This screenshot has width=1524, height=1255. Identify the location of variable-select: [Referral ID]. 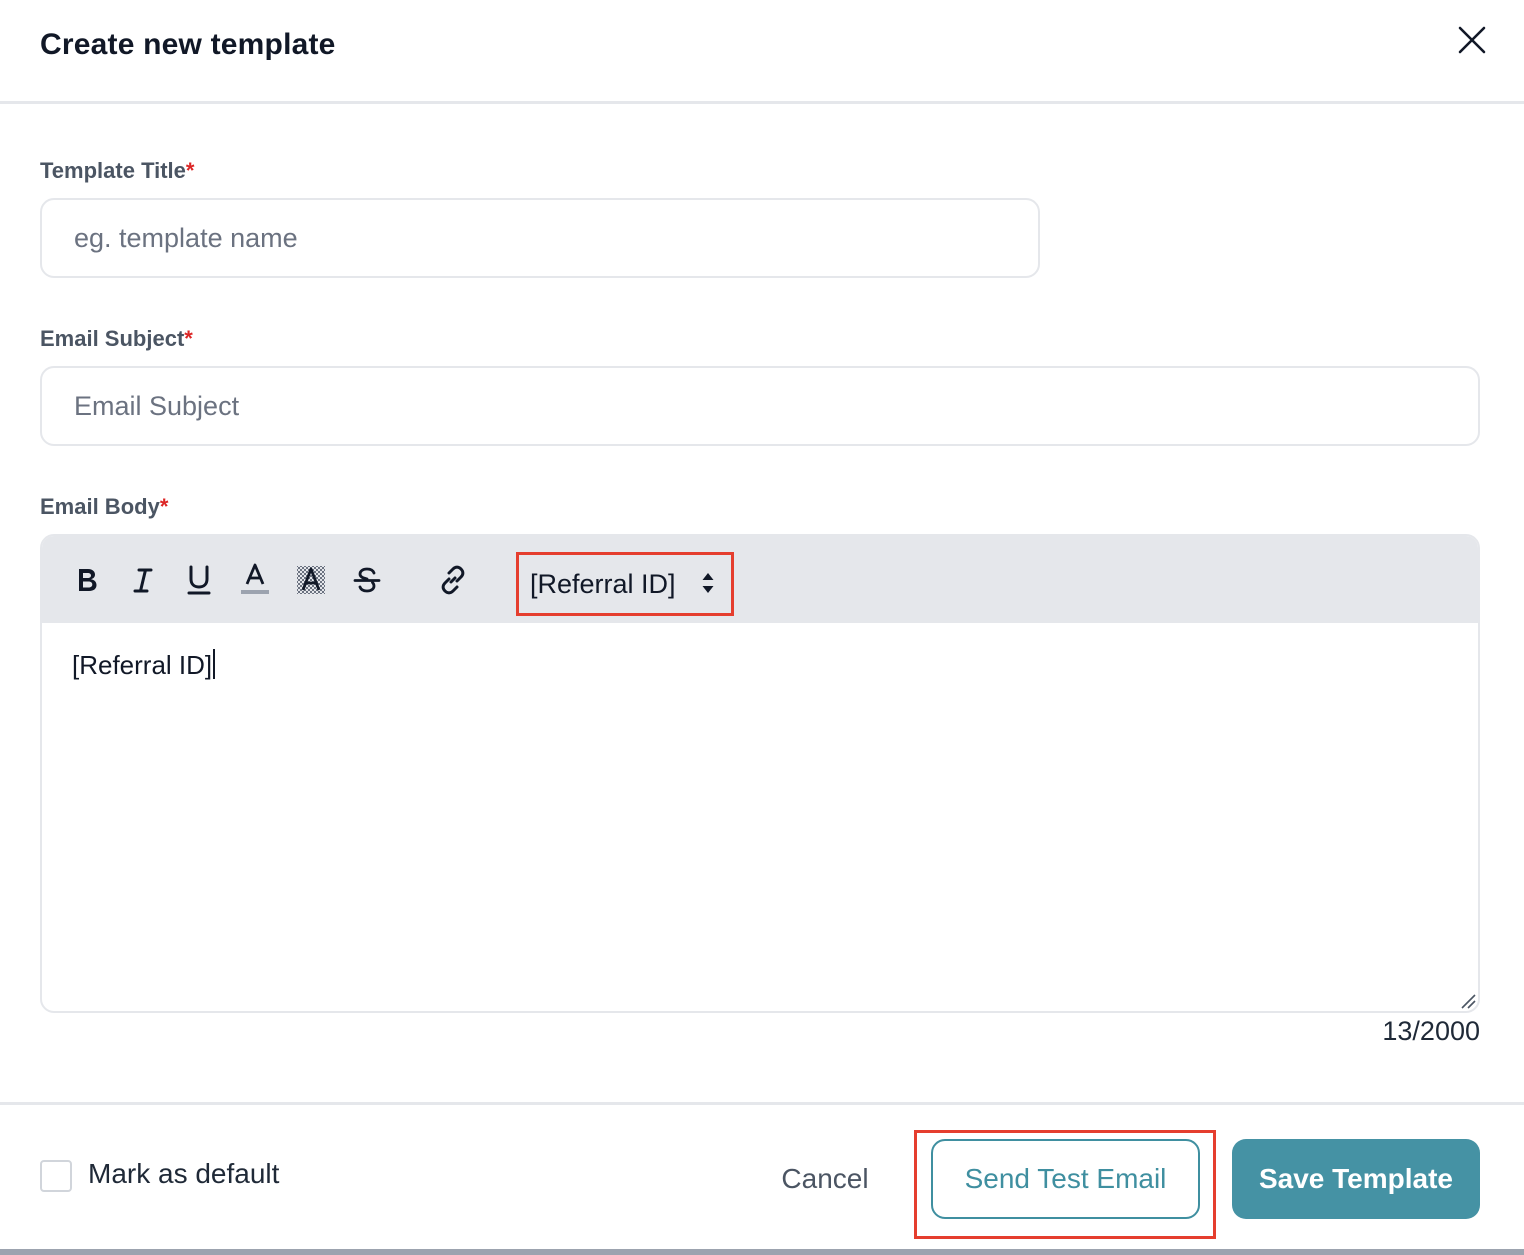
(625, 584).